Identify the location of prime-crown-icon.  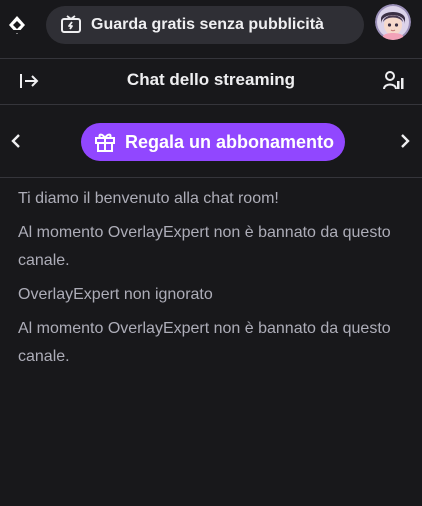
(17, 25).